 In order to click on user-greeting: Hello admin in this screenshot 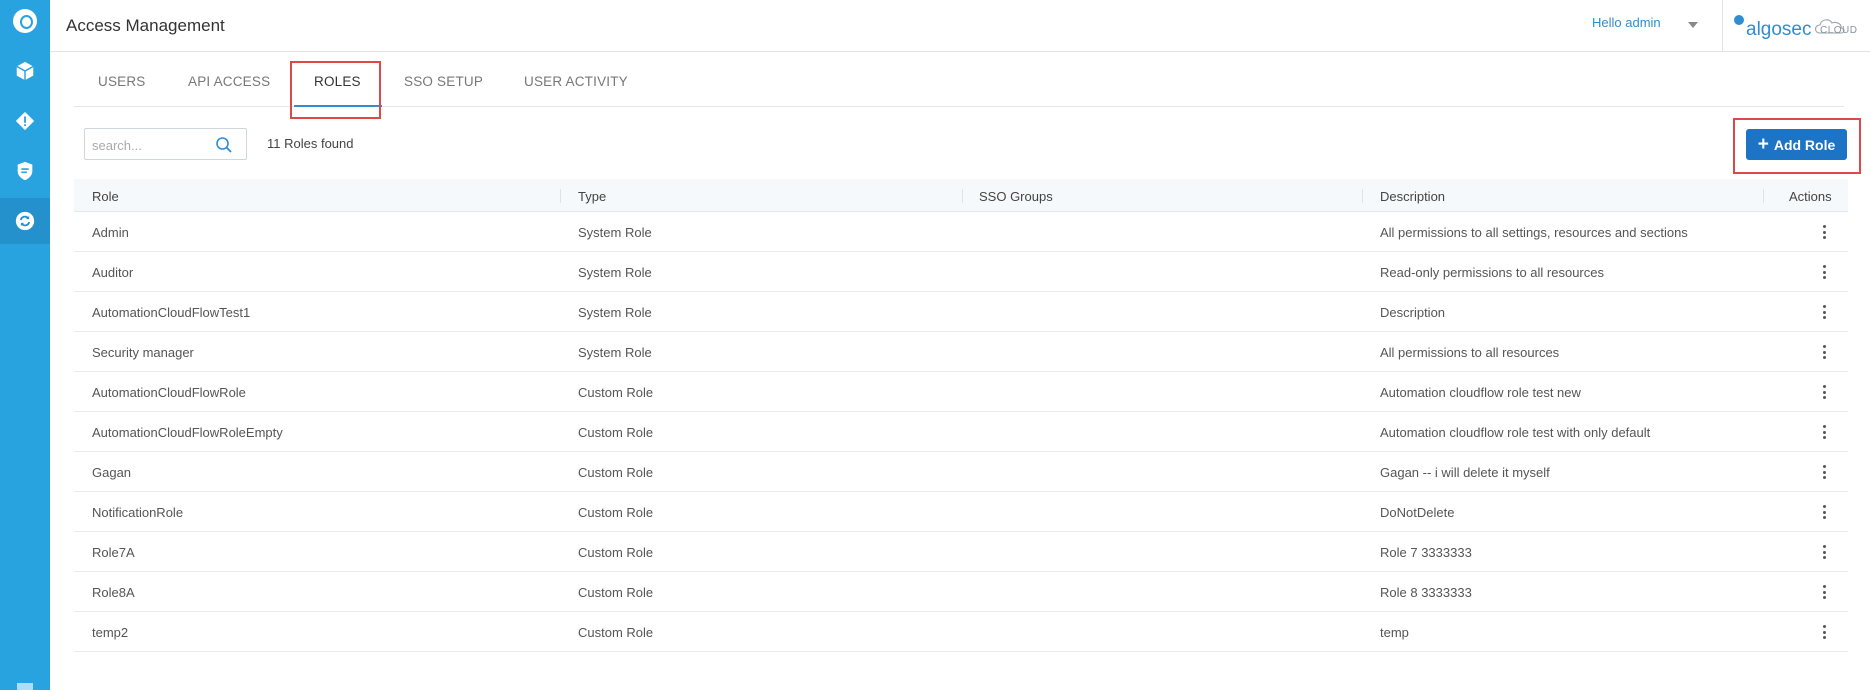, I will do `click(1626, 22)`.